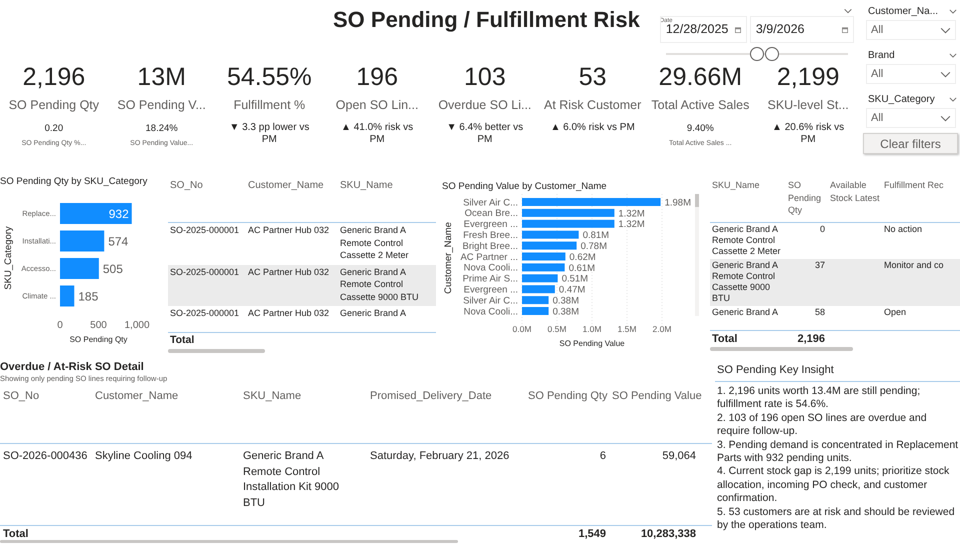 Image resolution: width=960 pixels, height=544 pixels. What do you see at coordinates (565, 312) in the screenshot?
I see `data-label: 0.38M` at bounding box center [565, 312].